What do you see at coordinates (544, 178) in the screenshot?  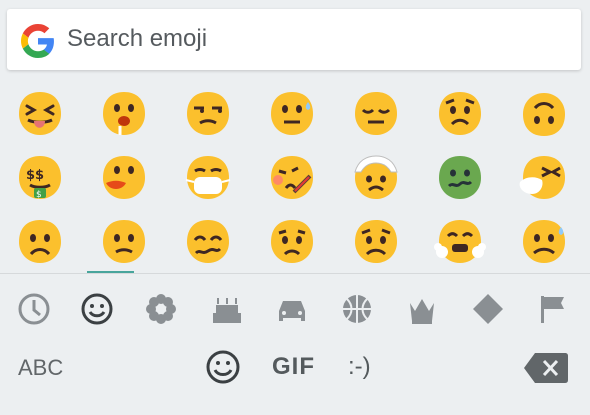 I see `sneezing-emoji` at bounding box center [544, 178].